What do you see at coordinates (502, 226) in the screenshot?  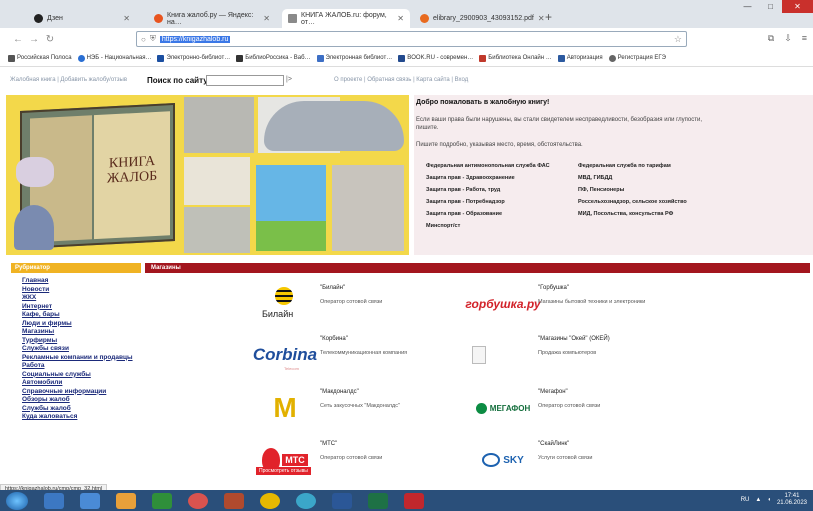 I see `org-link: Минспорт/ст` at bounding box center [502, 226].